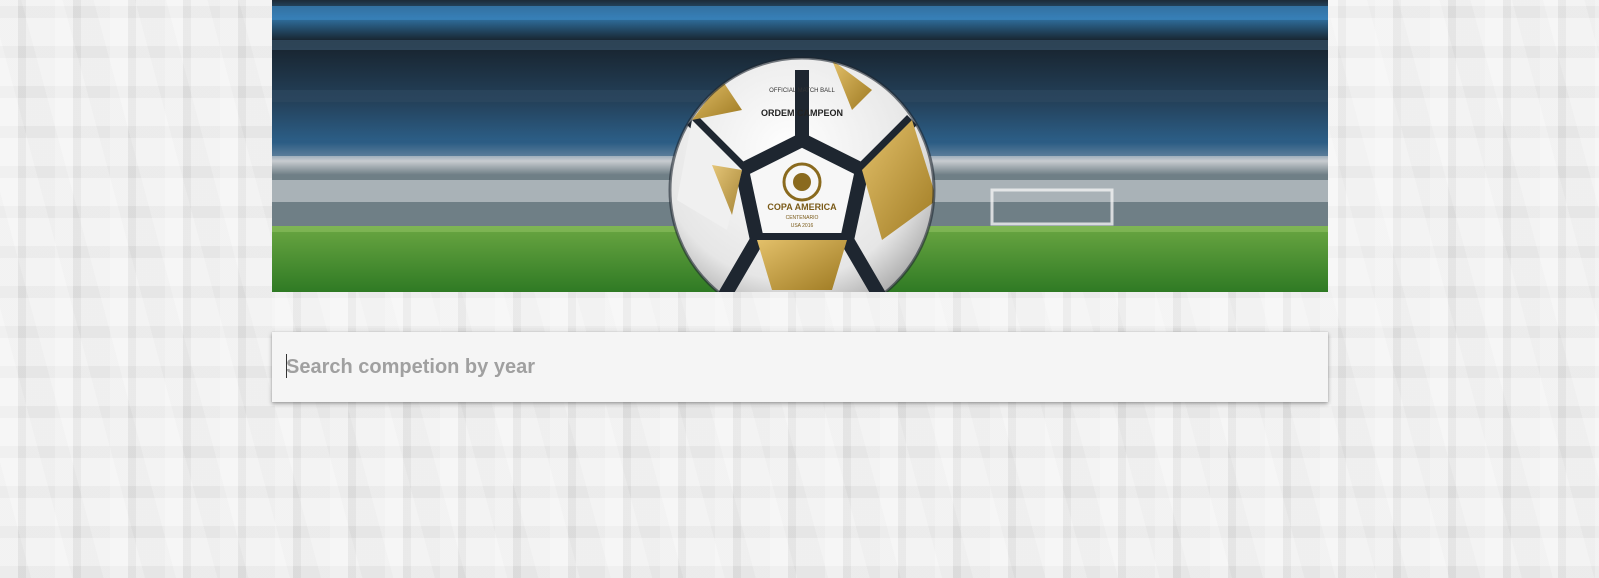  I want to click on ball-logo-year: USA 2016, so click(802, 226).